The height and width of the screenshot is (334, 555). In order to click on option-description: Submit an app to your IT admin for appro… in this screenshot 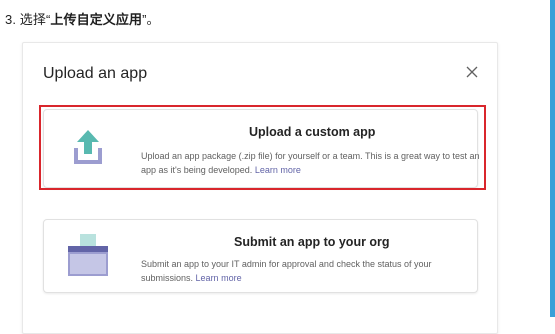, I will do `click(286, 271)`.